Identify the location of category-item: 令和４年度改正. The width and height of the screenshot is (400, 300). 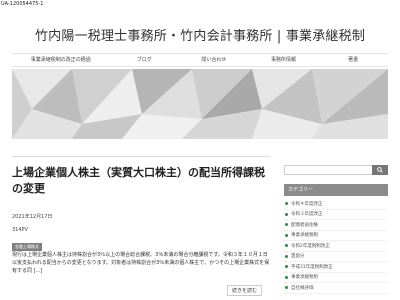
(336, 204).